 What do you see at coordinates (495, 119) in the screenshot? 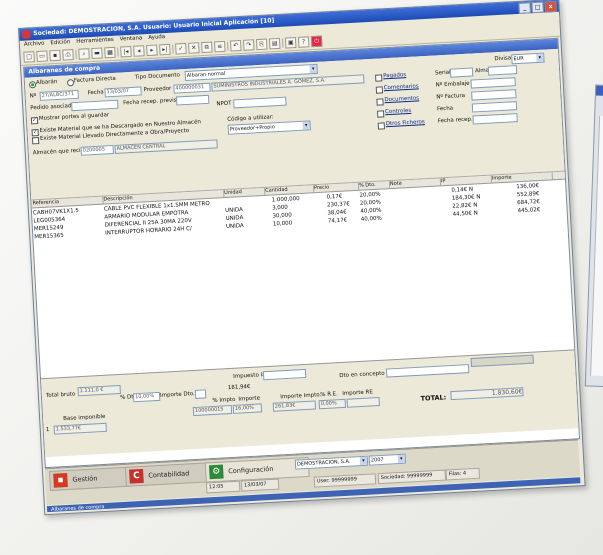
I see `fecha-recep-right-field` at bounding box center [495, 119].